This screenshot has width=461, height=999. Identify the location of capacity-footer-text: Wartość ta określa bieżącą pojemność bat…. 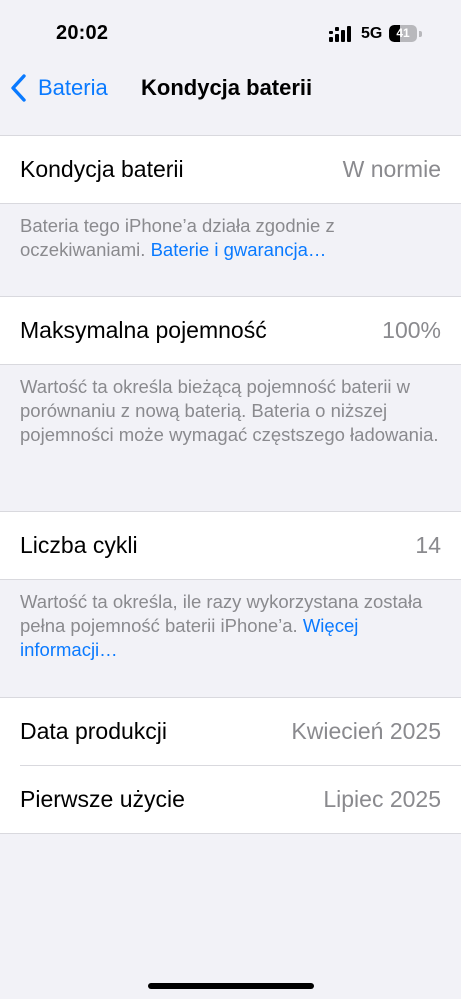
(229, 410).